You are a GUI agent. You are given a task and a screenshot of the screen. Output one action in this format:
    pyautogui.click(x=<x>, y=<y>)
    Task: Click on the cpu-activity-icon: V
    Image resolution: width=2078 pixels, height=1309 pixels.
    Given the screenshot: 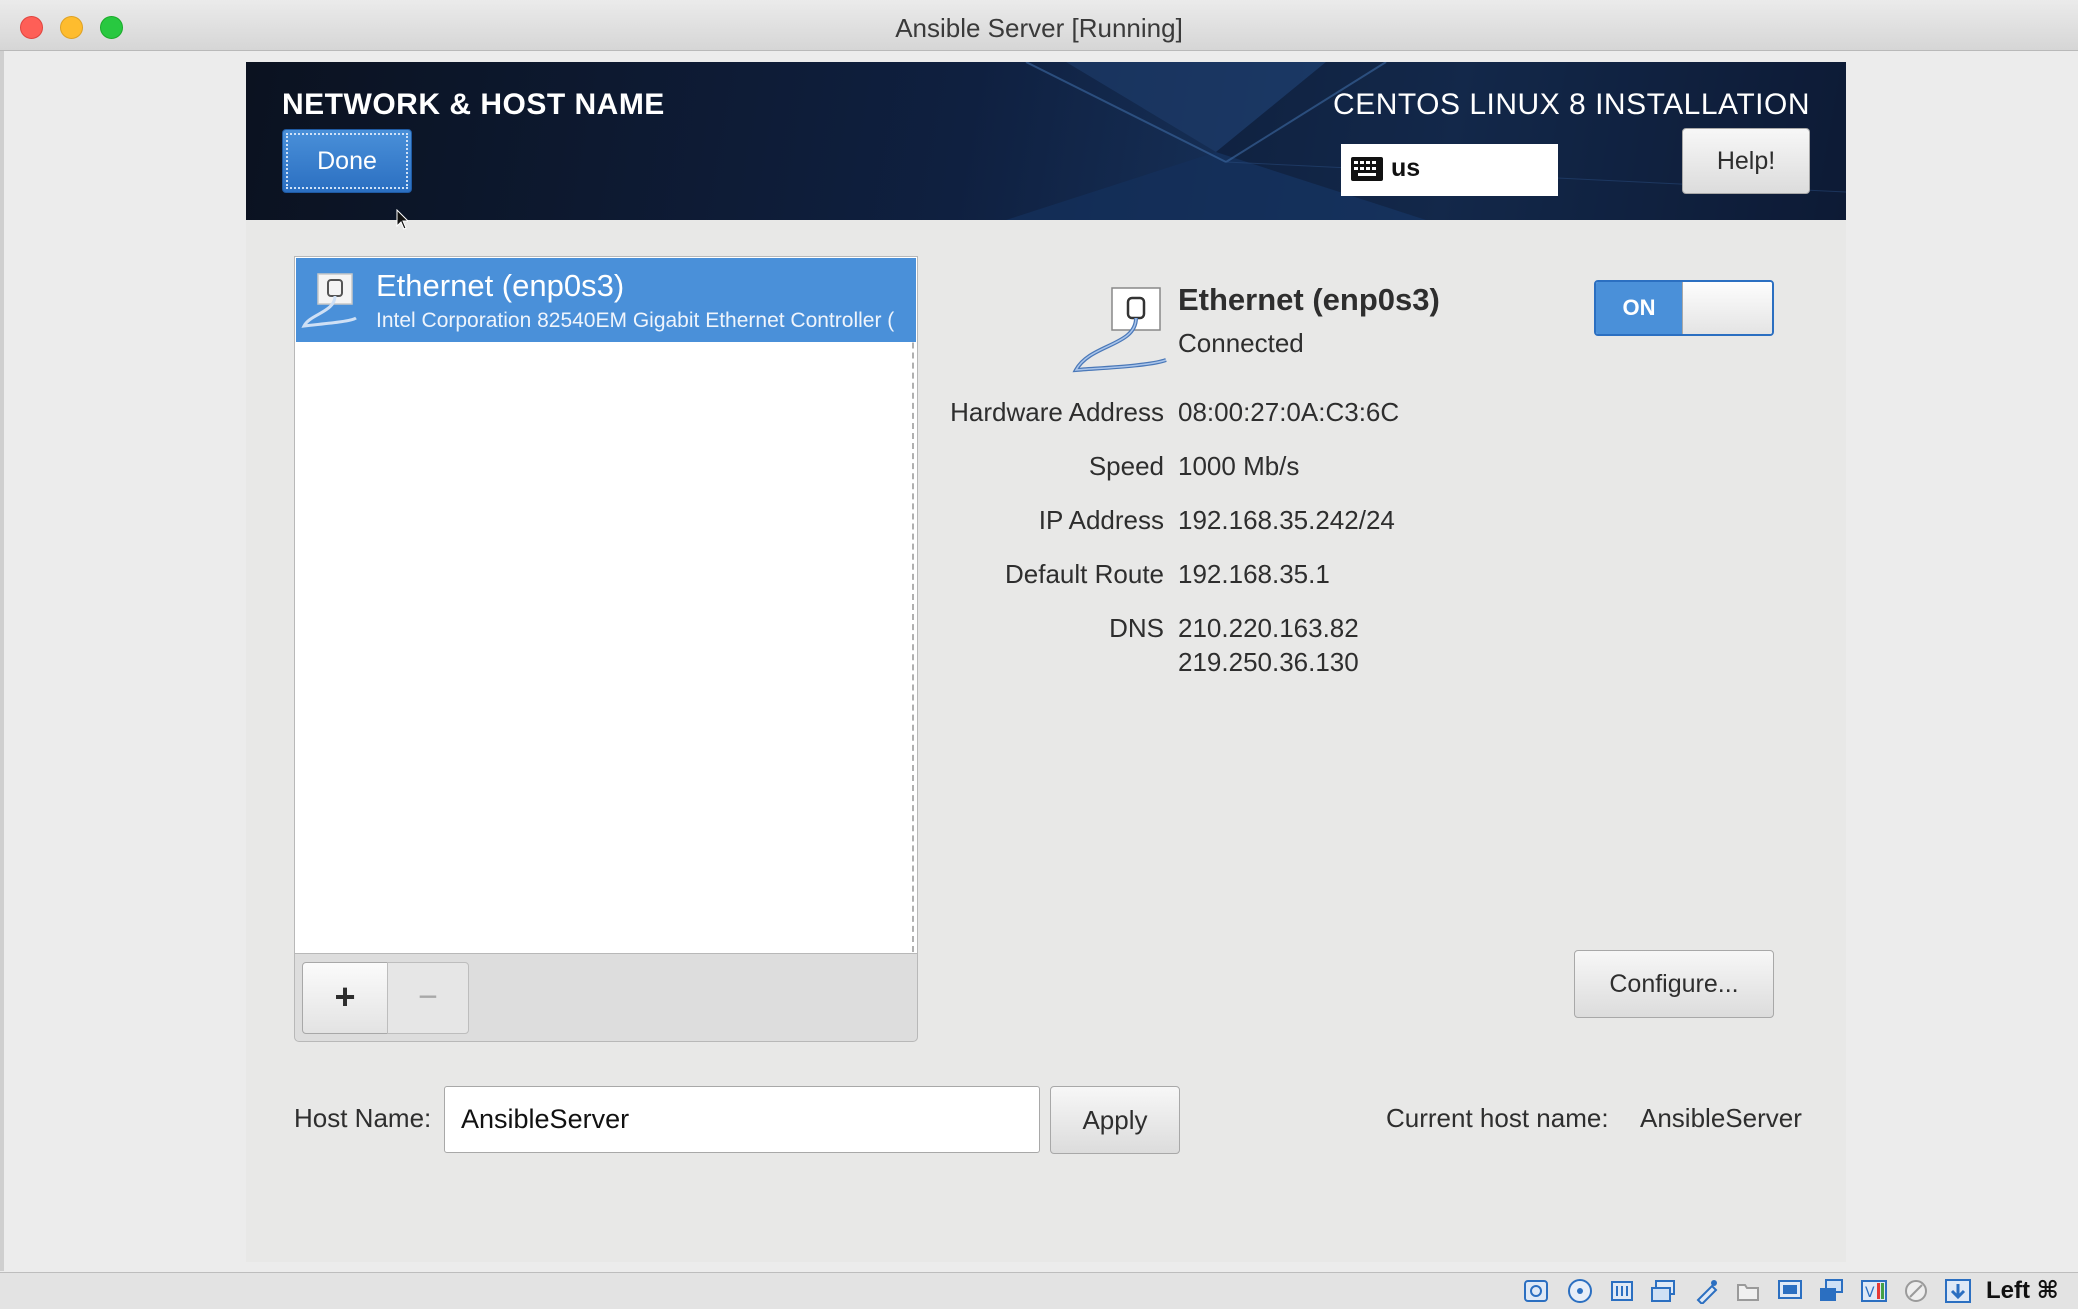 What is the action you would take?
    pyautogui.click(x=1874, y=1291)
    